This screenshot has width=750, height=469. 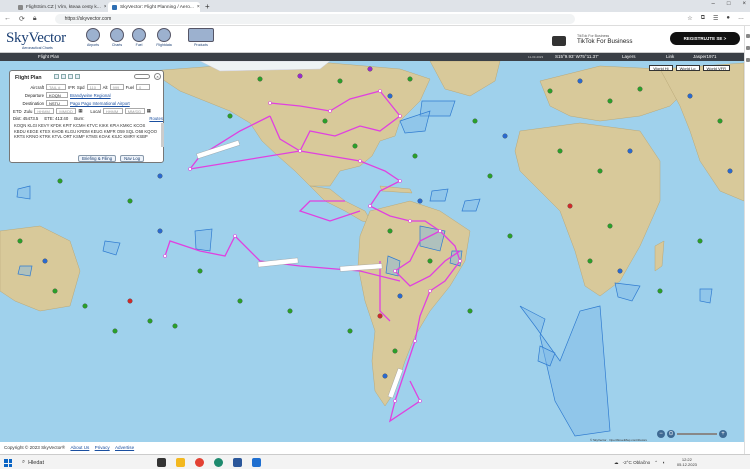 I want to click on browser-tab-flightsim: FlightSim.CZ | Vím, kteaa cesty k... ×, so click(x=60, y=7).